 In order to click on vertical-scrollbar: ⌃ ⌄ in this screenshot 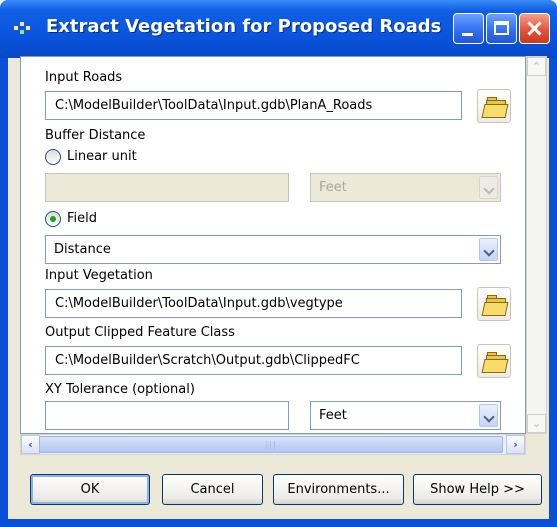, I will do `click(536, 245)`.